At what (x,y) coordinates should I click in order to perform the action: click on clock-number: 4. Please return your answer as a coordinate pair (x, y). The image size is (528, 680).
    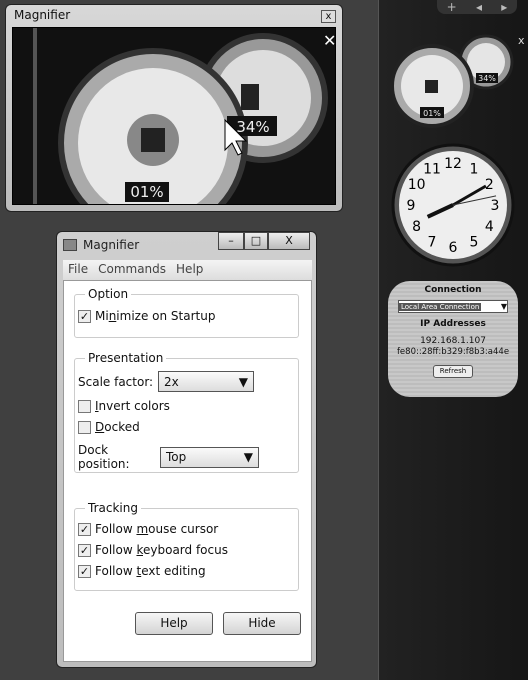
    Looking at the image, I should click on (489, 227).